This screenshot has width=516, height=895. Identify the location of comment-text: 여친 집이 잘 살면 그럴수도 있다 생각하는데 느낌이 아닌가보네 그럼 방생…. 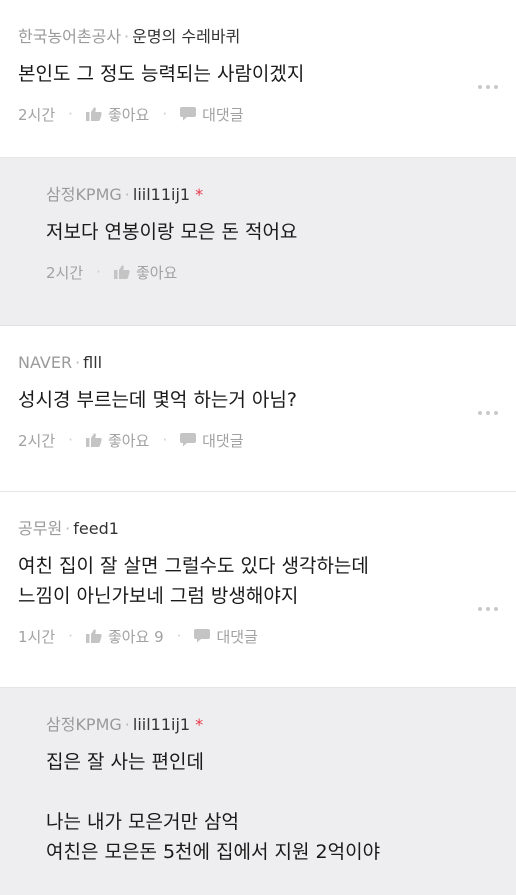
(258, 581).